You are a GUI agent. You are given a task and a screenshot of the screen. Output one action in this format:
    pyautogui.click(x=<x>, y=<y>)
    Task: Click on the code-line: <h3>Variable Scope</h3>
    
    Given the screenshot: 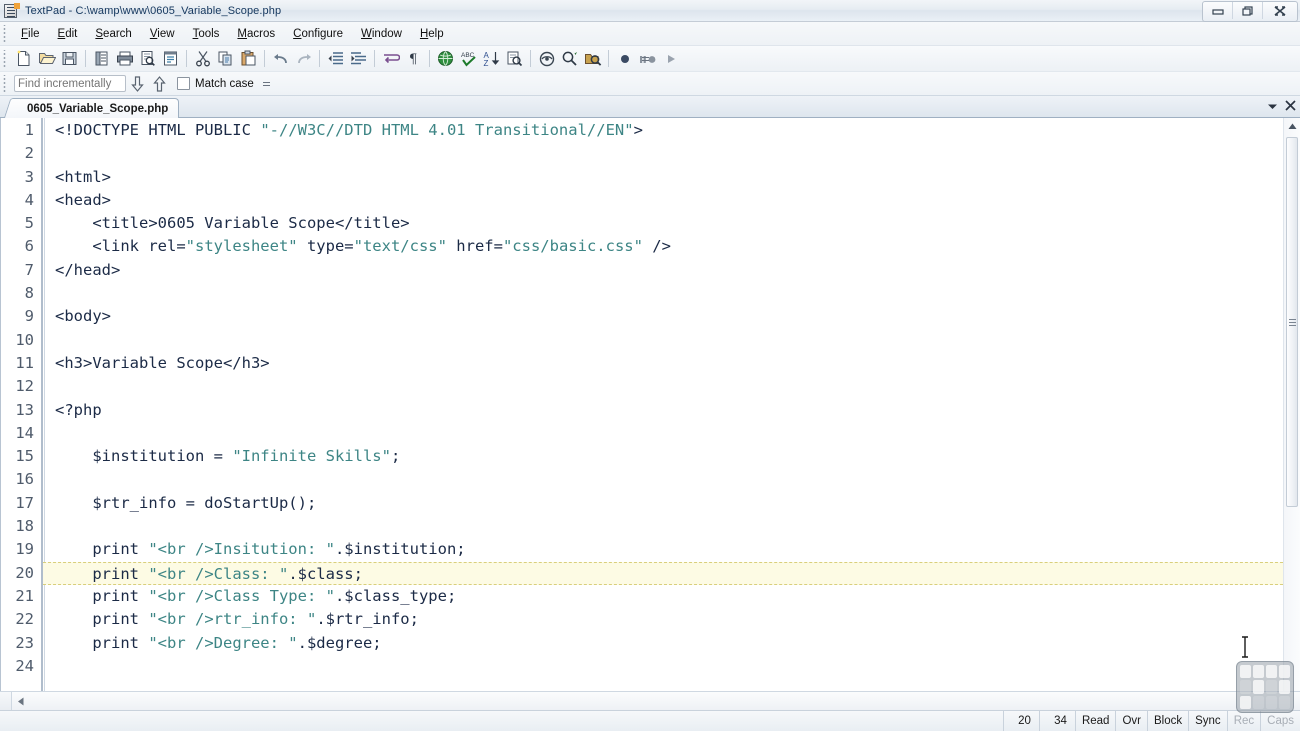 What is the action you would take?
    pyautogui.click(x=677, y=363)
    